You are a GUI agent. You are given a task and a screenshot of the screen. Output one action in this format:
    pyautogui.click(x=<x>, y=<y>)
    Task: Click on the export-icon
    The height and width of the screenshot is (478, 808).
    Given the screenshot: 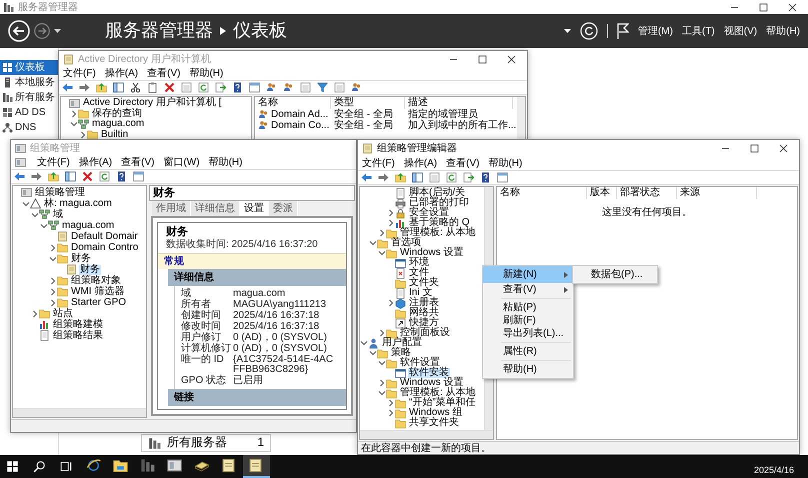 What is the action you would take?
    pyautogui.click(x=468, y=177)
    